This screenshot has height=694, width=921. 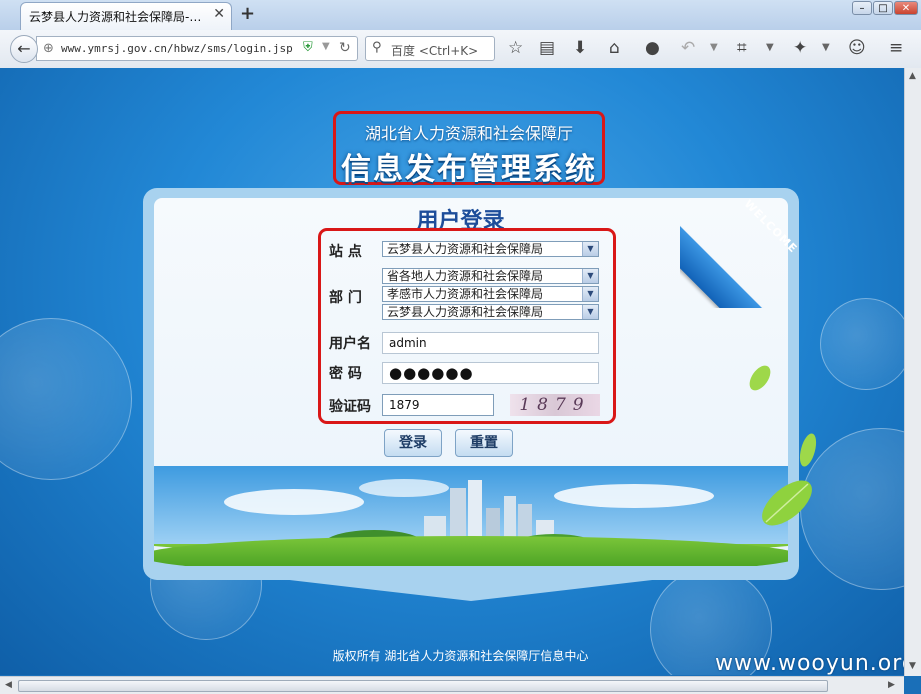 I want to click on chat-icon: ●, so click(x=652, y=48).